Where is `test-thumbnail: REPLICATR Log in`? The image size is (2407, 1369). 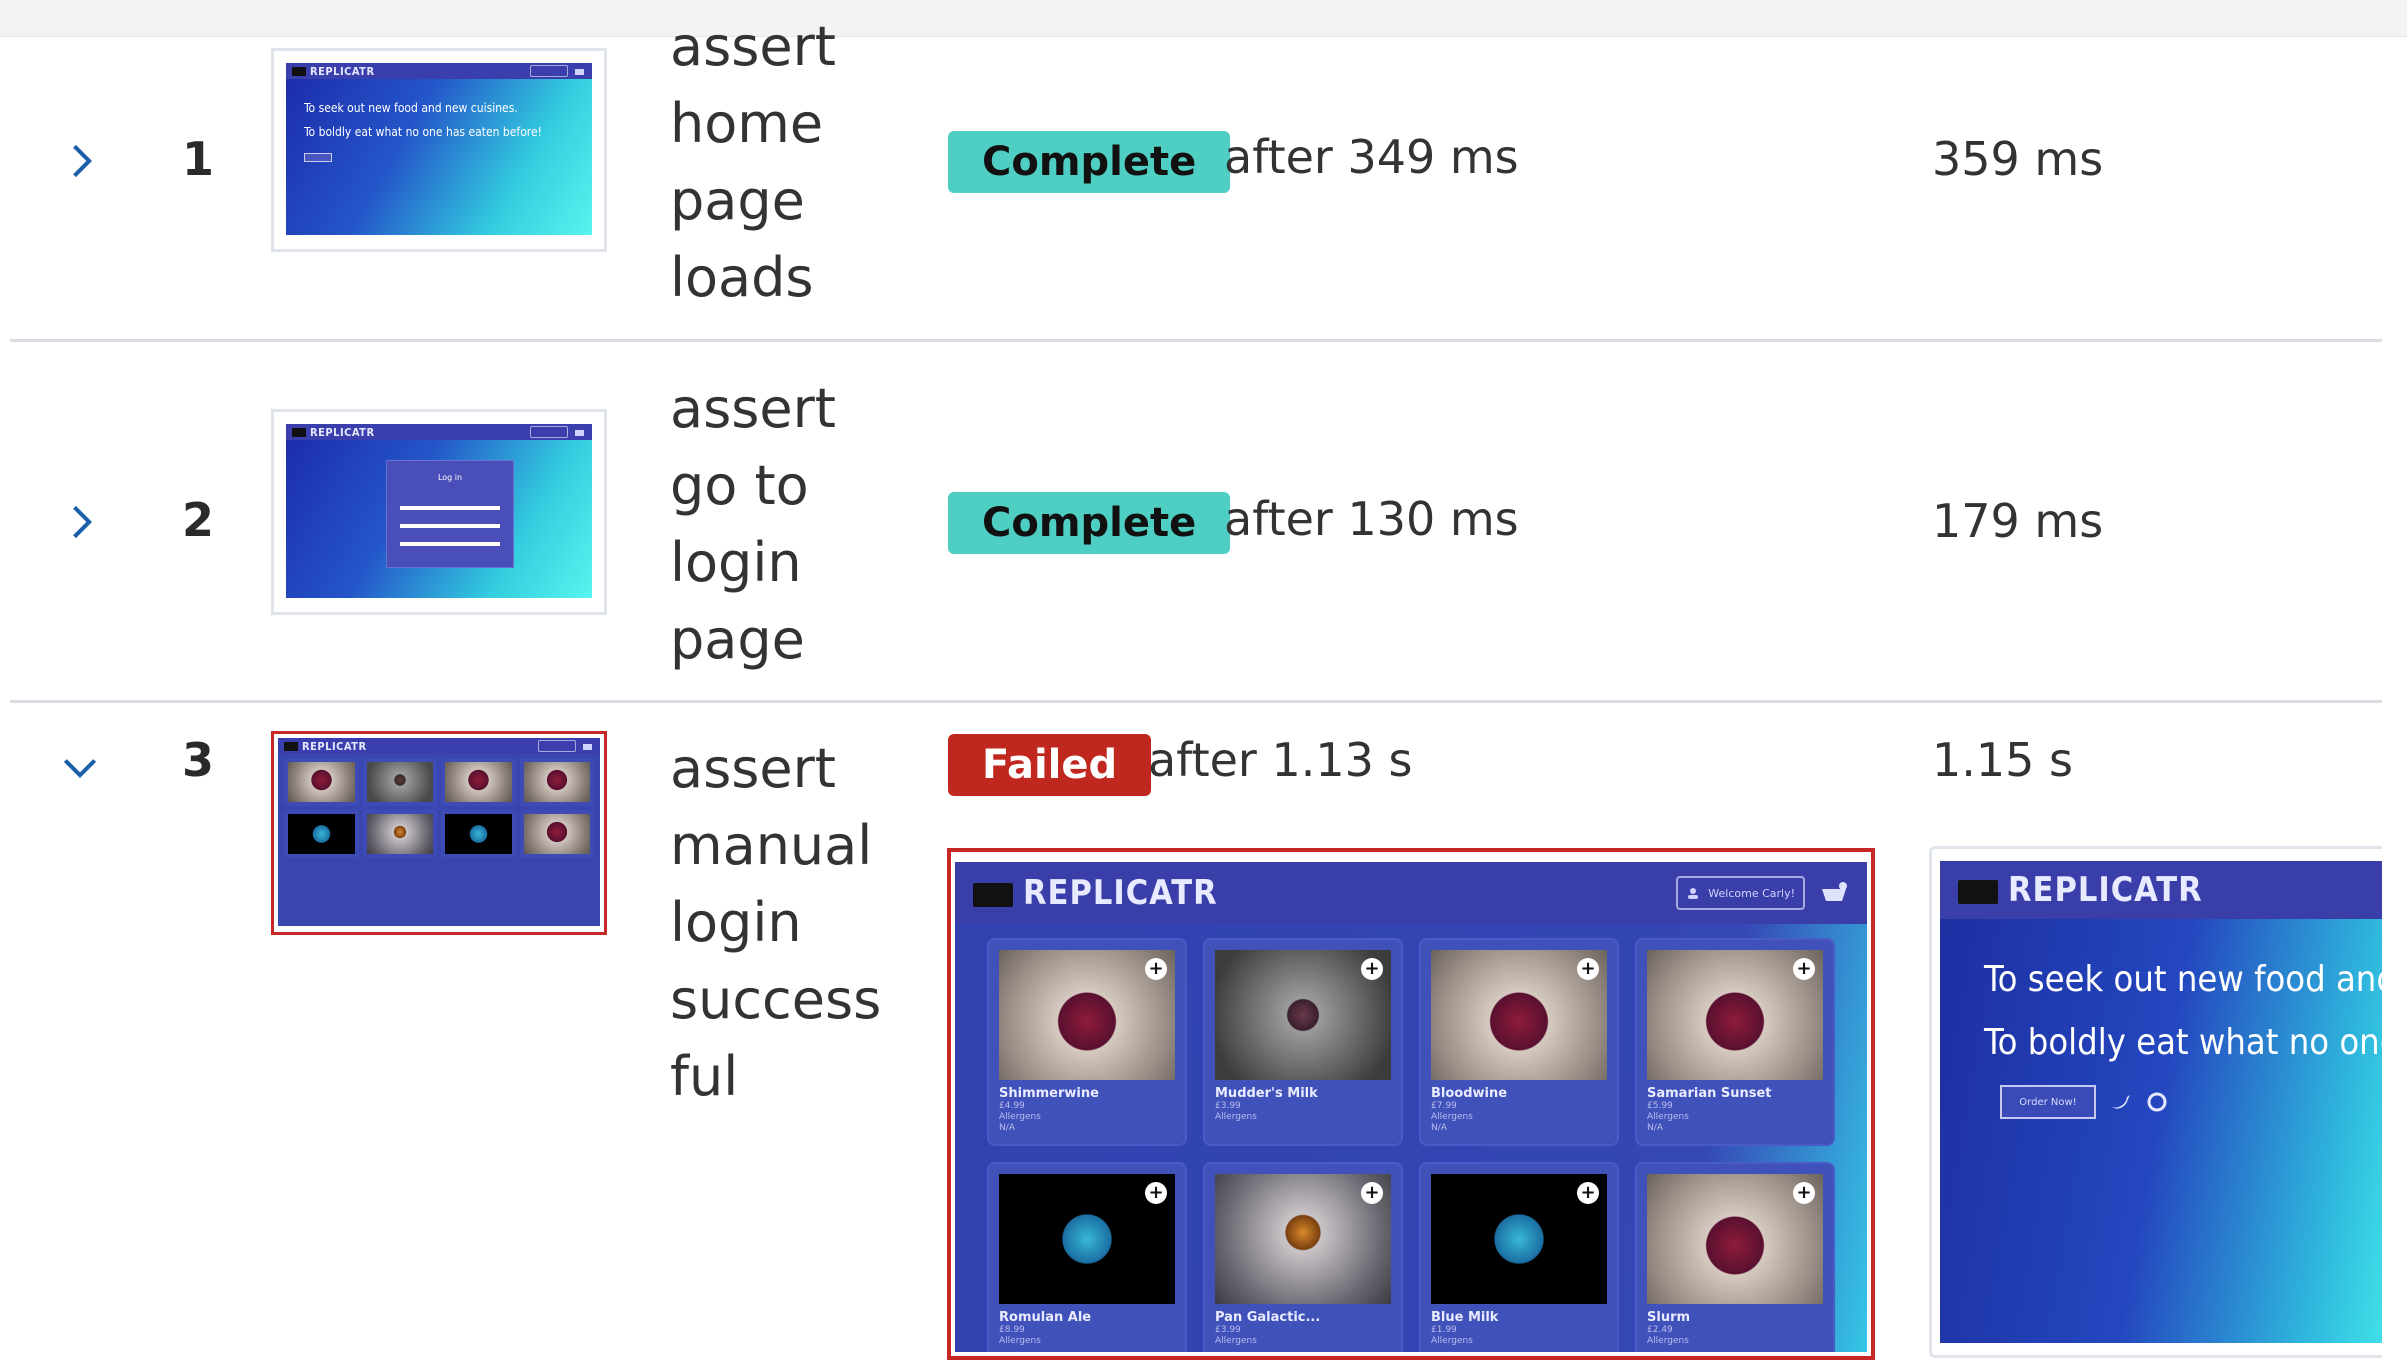 test-thumbnail: REPLICATR Log in is located at coordinates (439, 512).